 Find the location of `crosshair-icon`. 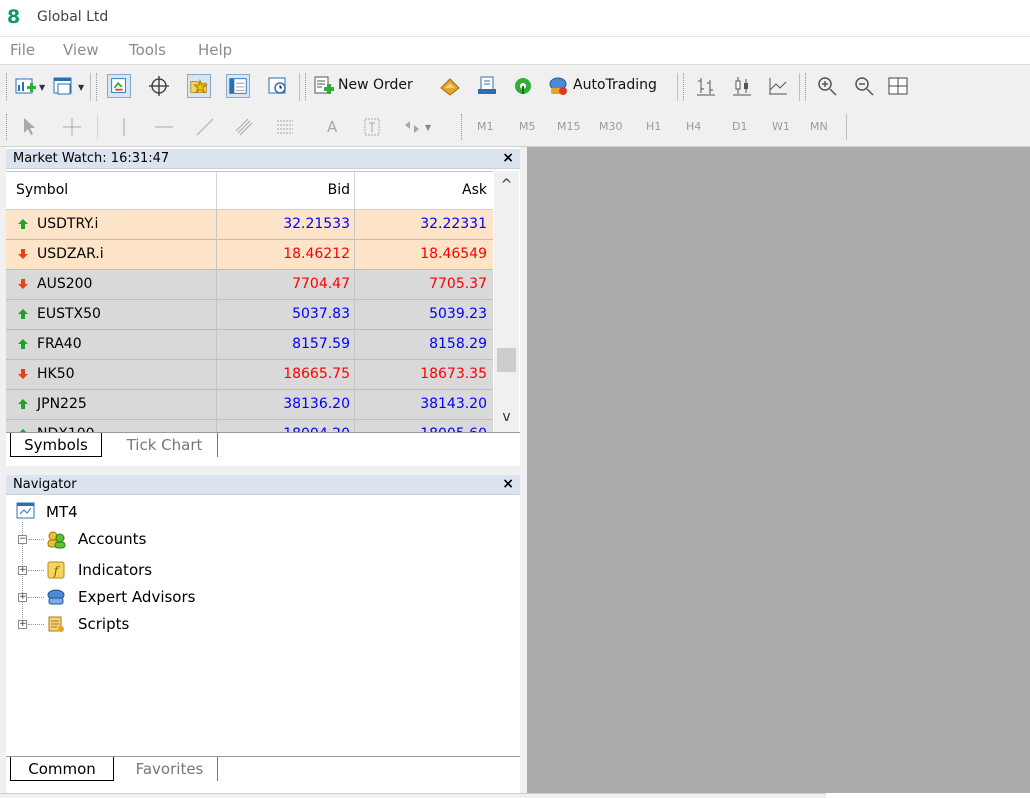

crosshair-icon is located at coordinates (159, 86).